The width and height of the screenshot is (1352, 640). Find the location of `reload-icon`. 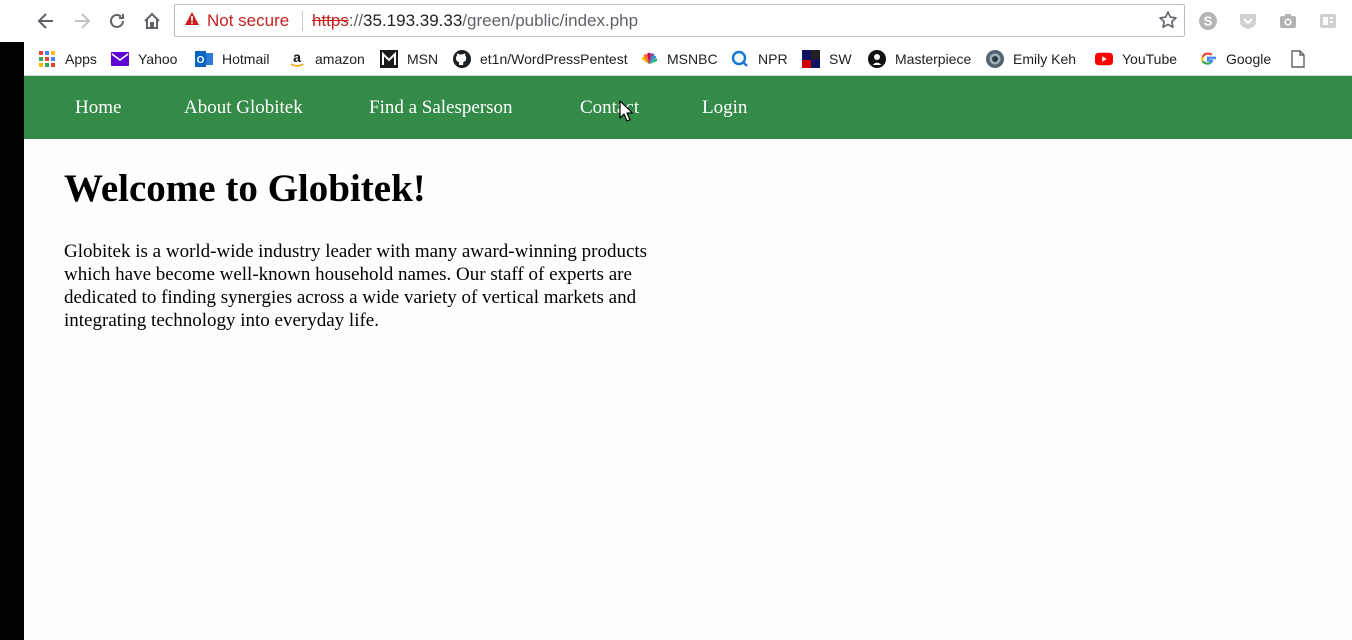

reload-icon is located at coordinates (117, 21).